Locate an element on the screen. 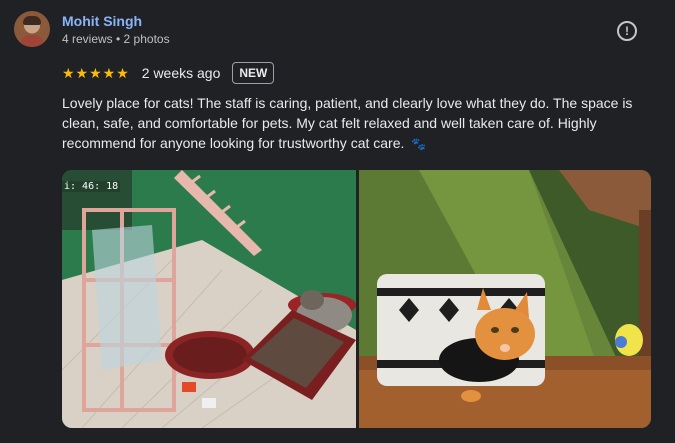  paw-emoji: 🐾 is located at coordinates (419, 144).